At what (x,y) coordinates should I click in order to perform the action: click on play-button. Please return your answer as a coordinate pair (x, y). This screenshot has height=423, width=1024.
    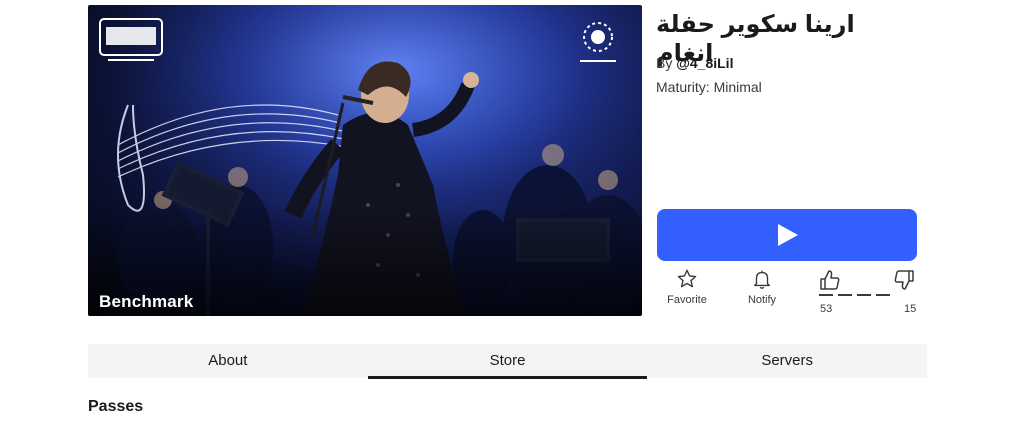
    Looking at the image, I should click on (787, 235).